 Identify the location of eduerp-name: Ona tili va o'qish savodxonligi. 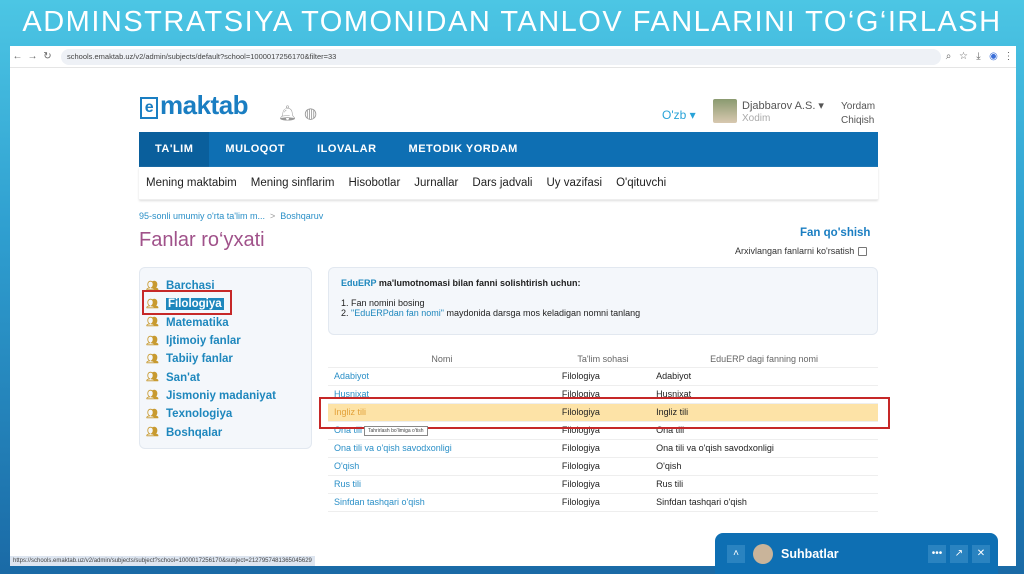
(764, 448).